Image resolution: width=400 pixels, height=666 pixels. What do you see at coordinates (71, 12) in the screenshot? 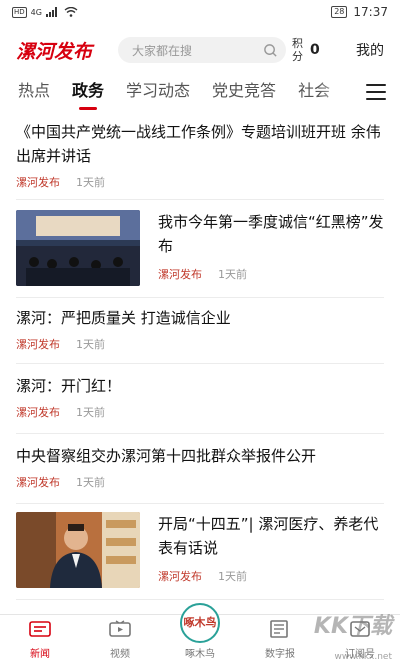
I see `wifi-icon` at bounding box center [71, 12].